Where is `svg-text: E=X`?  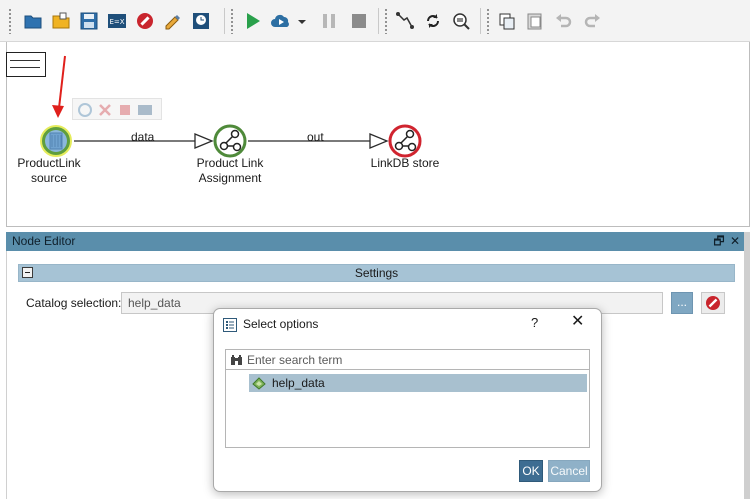
svg-text: E=X is located at coordinates (116, 22).